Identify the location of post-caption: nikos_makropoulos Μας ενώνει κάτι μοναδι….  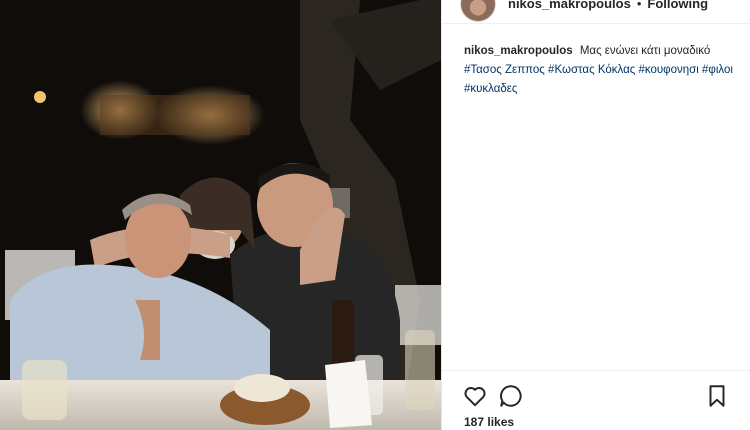
(599, 70).